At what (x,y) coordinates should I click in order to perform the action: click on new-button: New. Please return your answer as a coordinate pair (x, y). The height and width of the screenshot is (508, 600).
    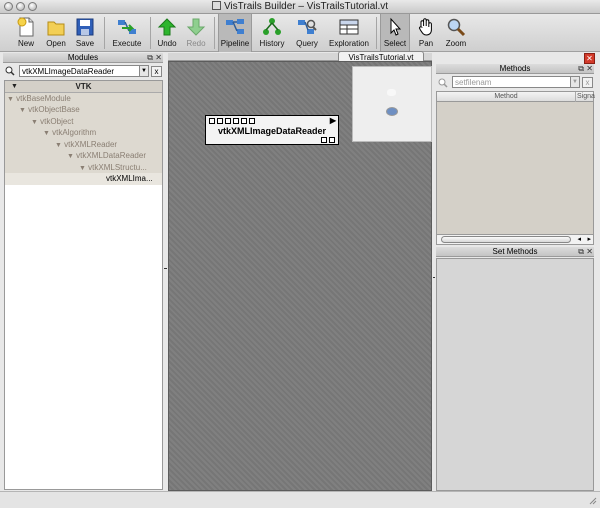
    Looking at the image, I should click on (26, 33).